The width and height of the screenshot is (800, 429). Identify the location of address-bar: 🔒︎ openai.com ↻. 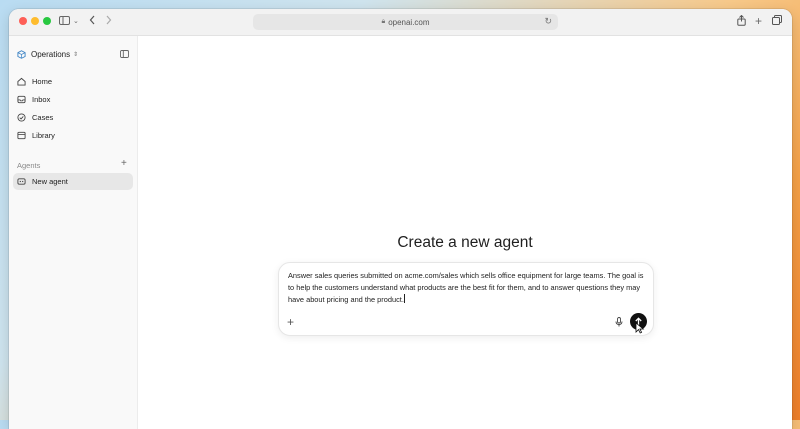
(405, 22).